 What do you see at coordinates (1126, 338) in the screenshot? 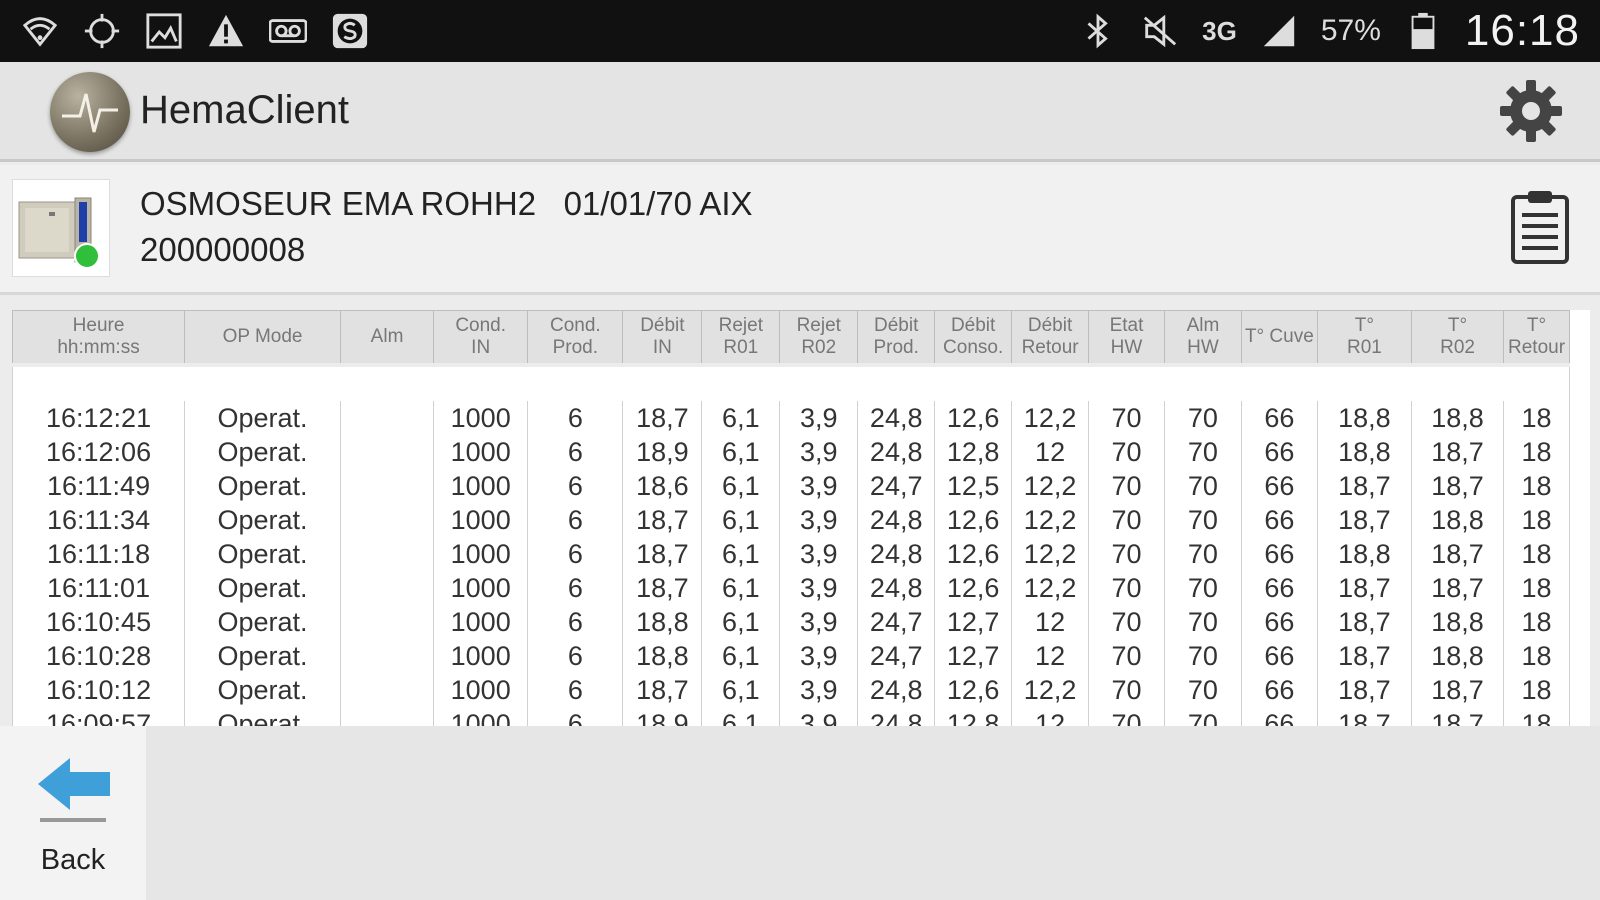
I see `column-header: Etat HW` at bounding box center [1126, 338].